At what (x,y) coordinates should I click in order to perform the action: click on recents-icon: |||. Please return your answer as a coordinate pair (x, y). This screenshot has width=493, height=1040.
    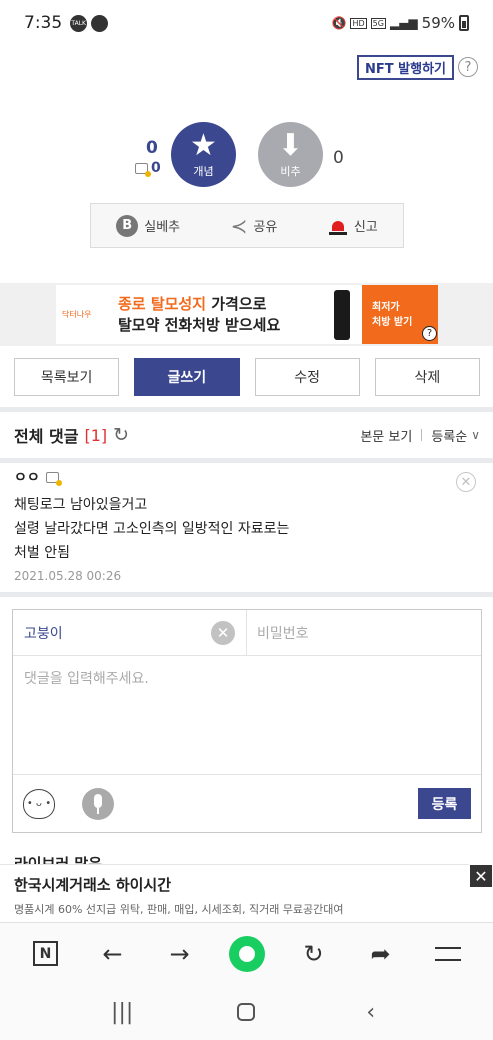
    Looking at the image, I should click on (122, 1012).